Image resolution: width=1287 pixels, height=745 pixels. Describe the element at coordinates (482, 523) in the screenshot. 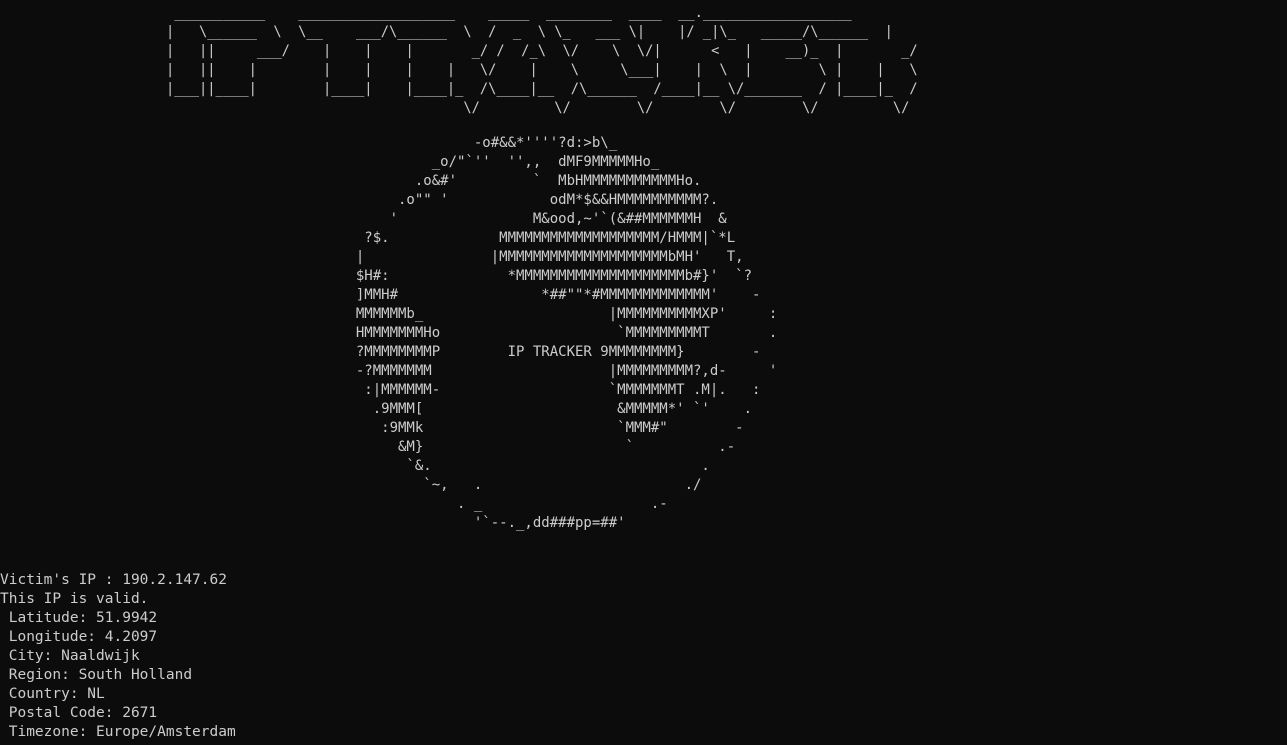

I see `globe-line: '`--._,dd###pp=##'` at that location.